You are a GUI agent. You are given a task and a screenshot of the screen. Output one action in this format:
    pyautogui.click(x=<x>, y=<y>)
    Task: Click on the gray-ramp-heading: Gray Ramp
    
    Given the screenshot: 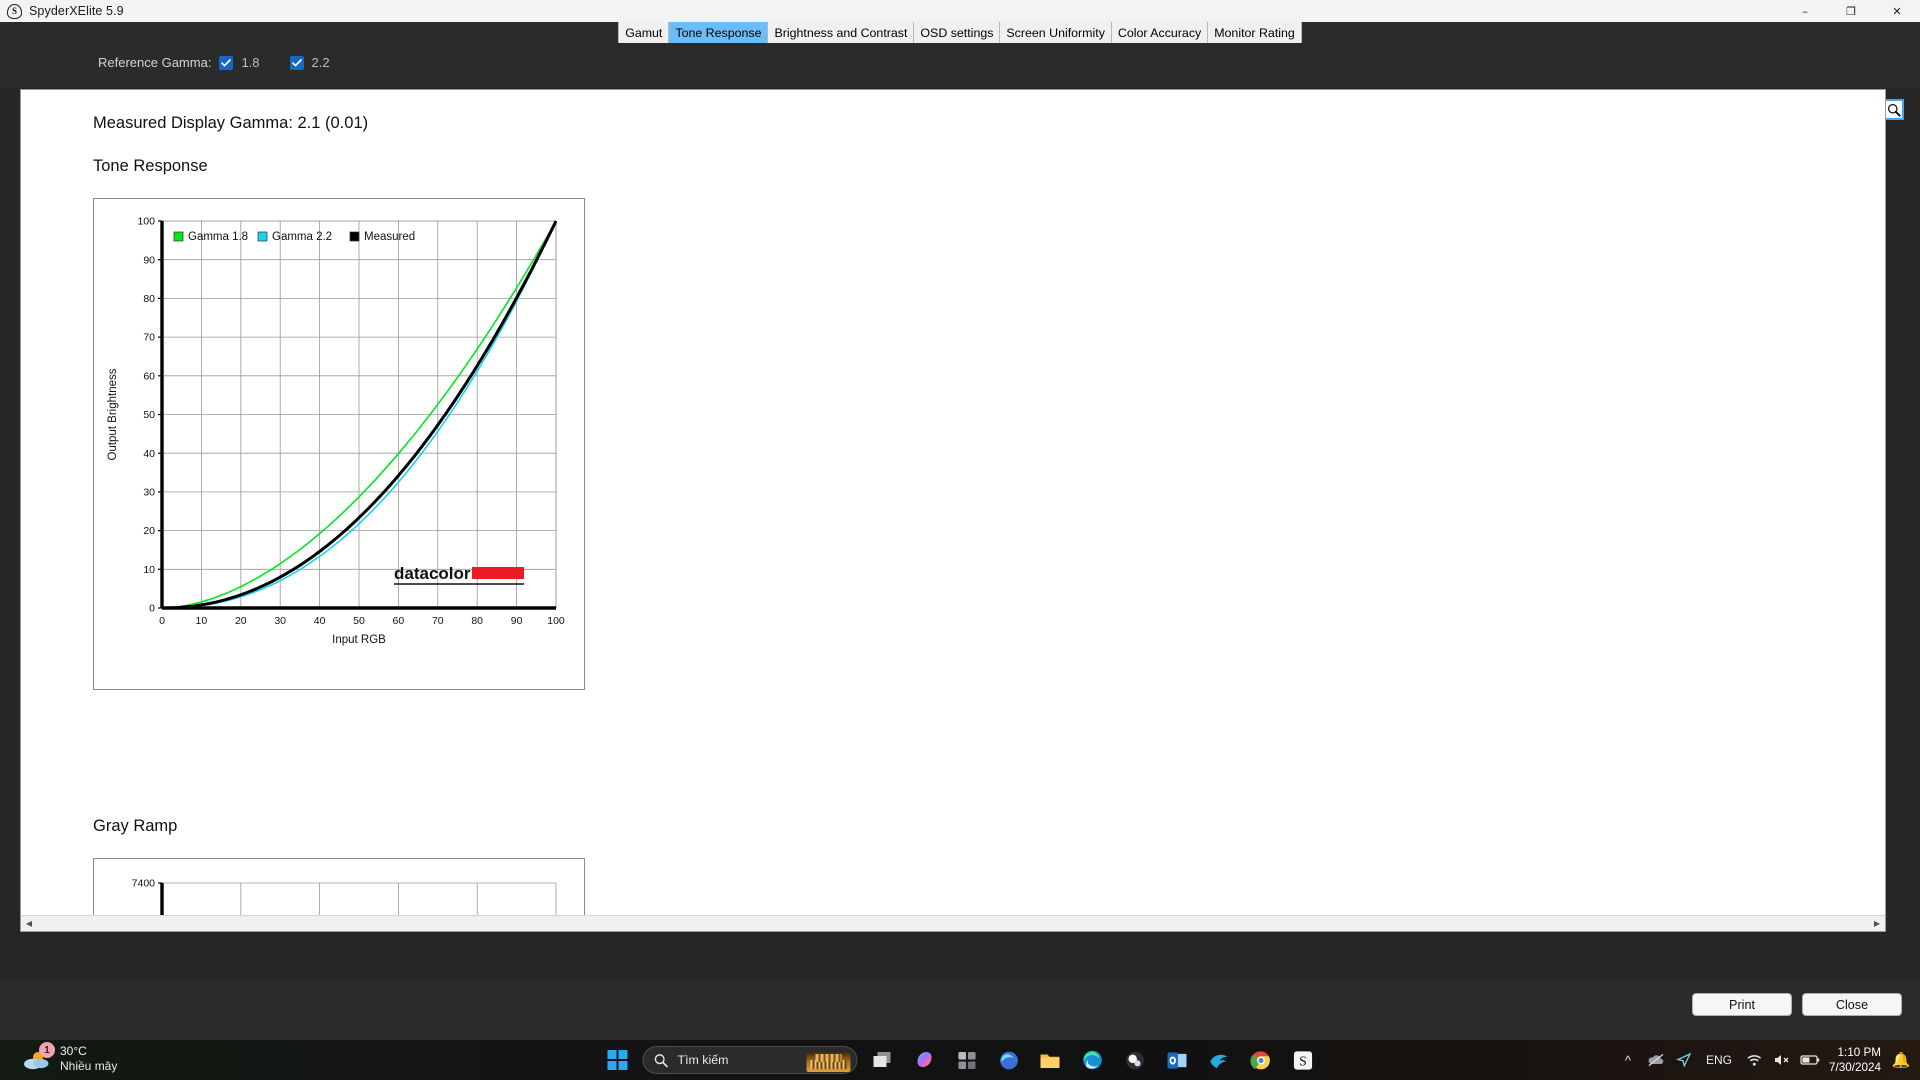 What is the action you would take?
    pyautogui.click(x=135, y=826)
    